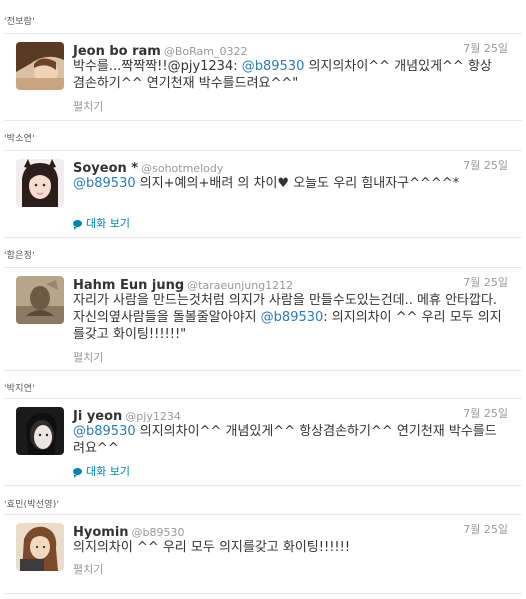 The height and width of the screenshot is (599, 526). Describe the element at coordinates (19, 139) in the screenshot. I see `section-label-park-so-yeon: '박소연'` at that location.